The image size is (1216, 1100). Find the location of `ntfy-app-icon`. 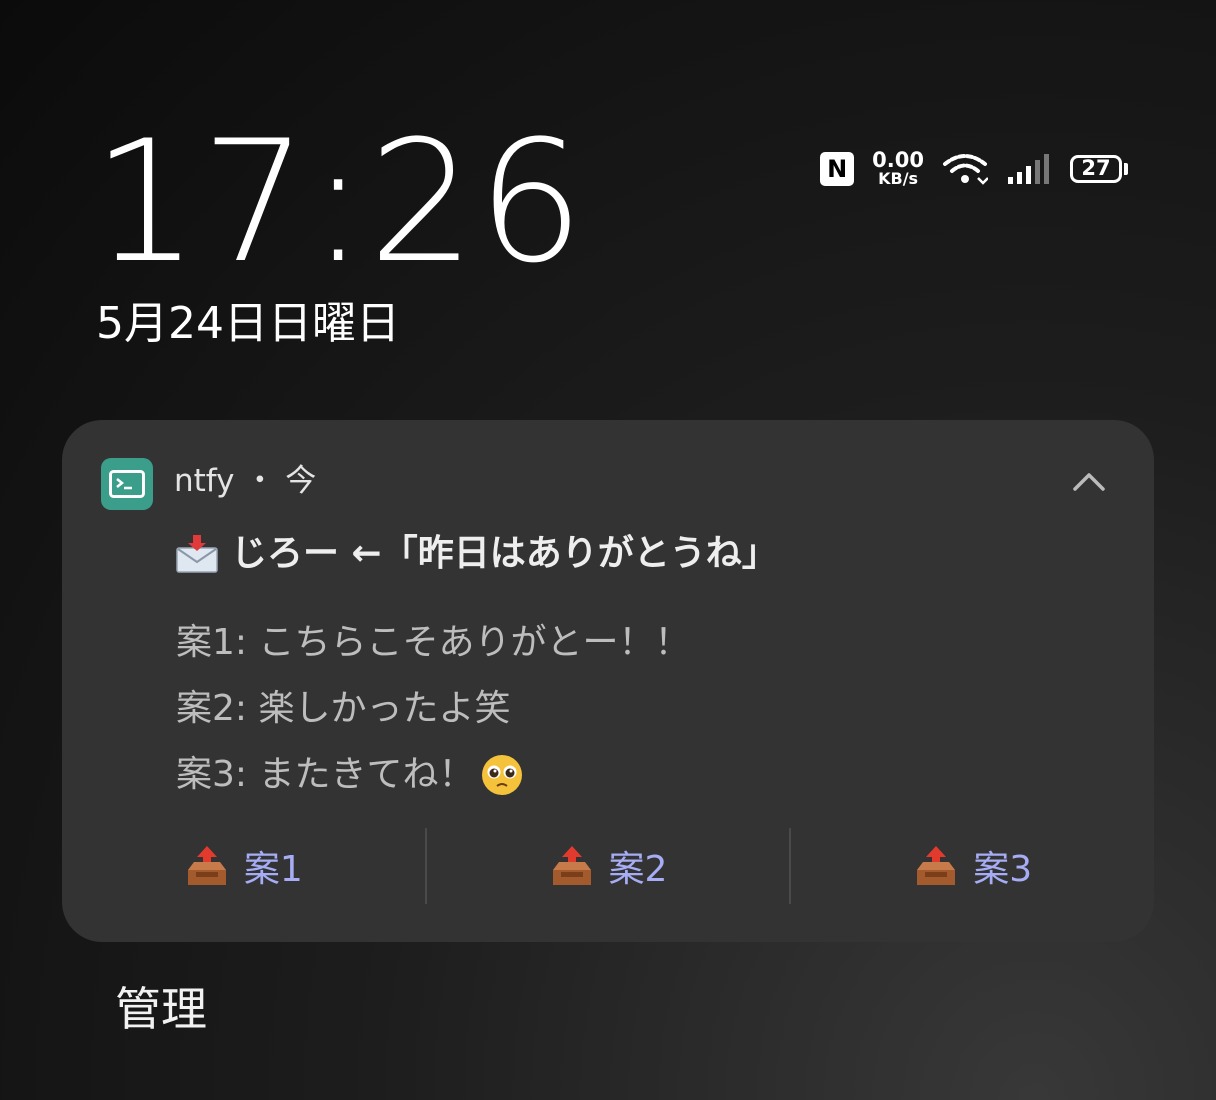

ntfy-app-icon is located at coordinates (127, 484).